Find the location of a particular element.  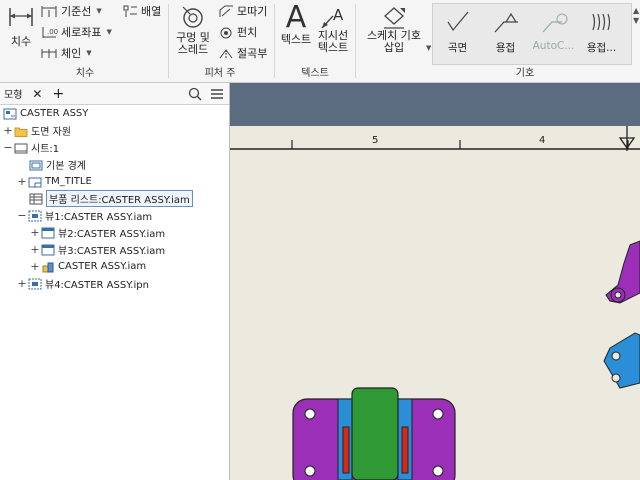

chain-label: 체인 is located at coordinates (71, 53).